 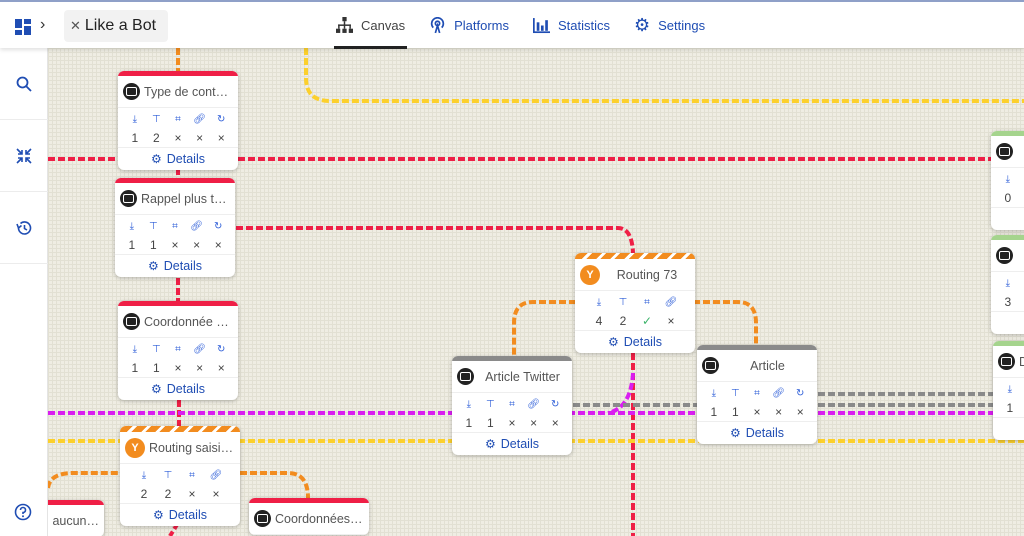 What do you see at coordinates (664, 75) in the screenshot?
I see `connection-yellow-top` at bounding box center [664, 75].